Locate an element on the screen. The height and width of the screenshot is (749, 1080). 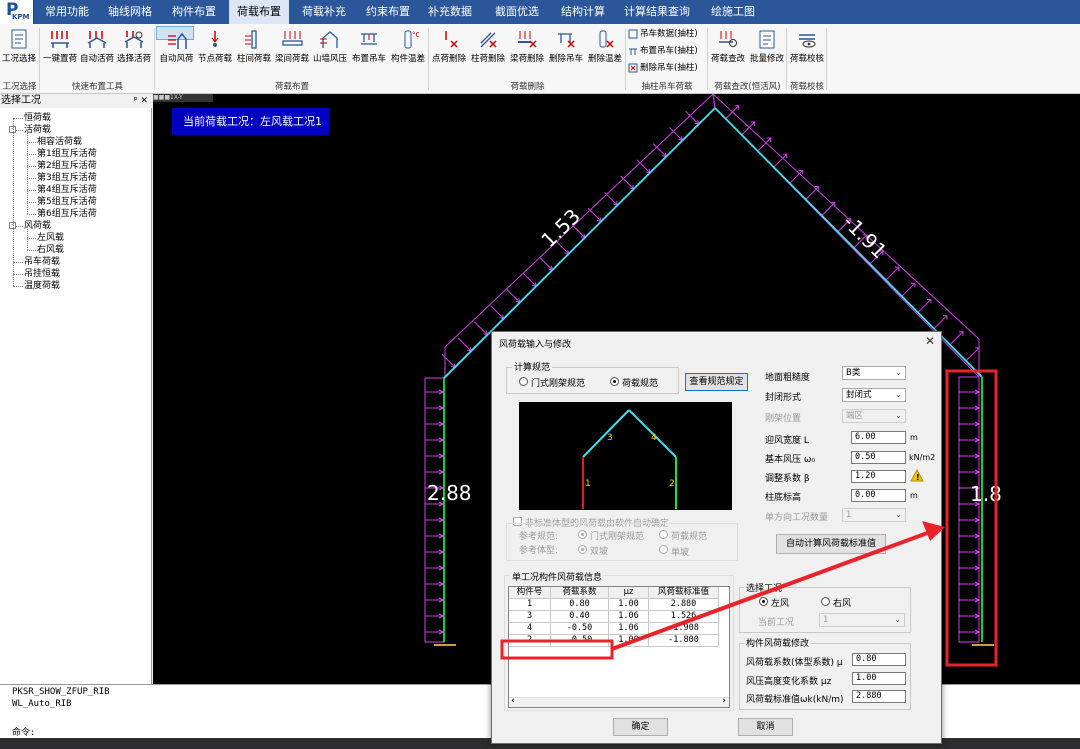
table-header-cell: 风荷载标准值 is located at coordinates (684, 593).